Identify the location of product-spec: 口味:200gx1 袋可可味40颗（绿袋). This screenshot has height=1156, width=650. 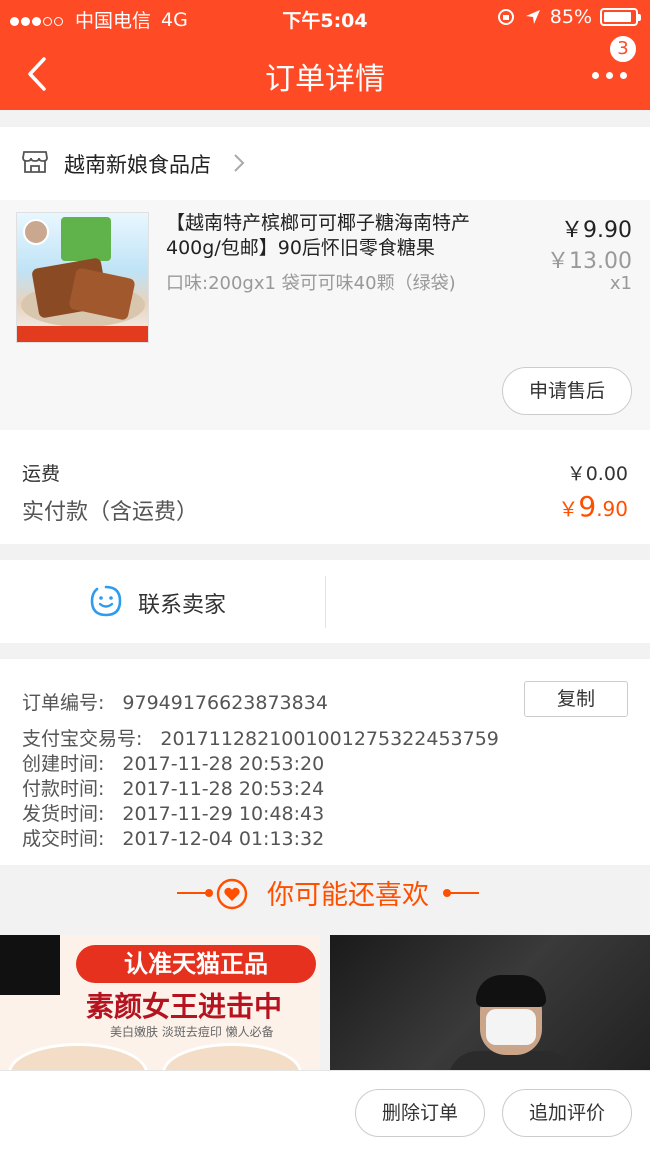
(311, 283).